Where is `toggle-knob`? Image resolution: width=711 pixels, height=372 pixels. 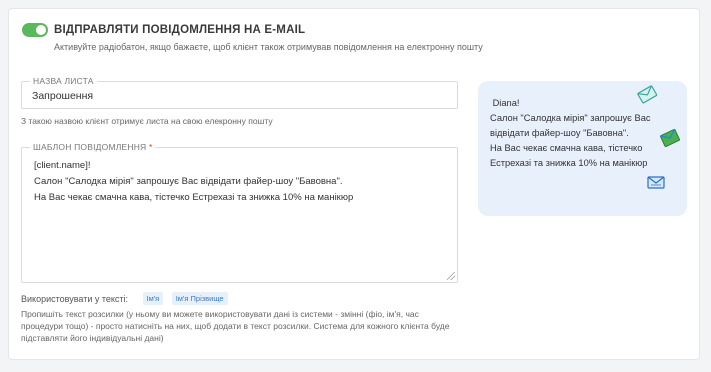 toggle-knob is located at coordinates (41, 30).